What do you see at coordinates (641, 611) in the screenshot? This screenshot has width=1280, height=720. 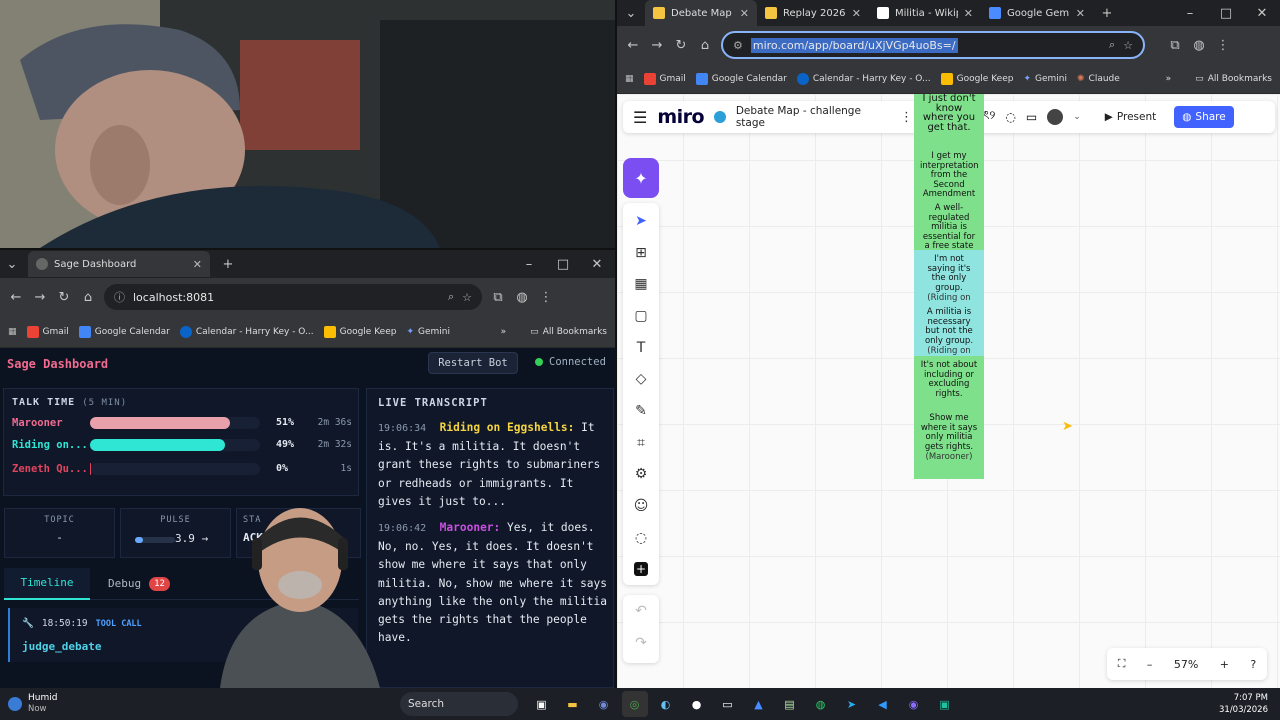 I see `undo-icon: ↶` at bounding box center [641, 611].